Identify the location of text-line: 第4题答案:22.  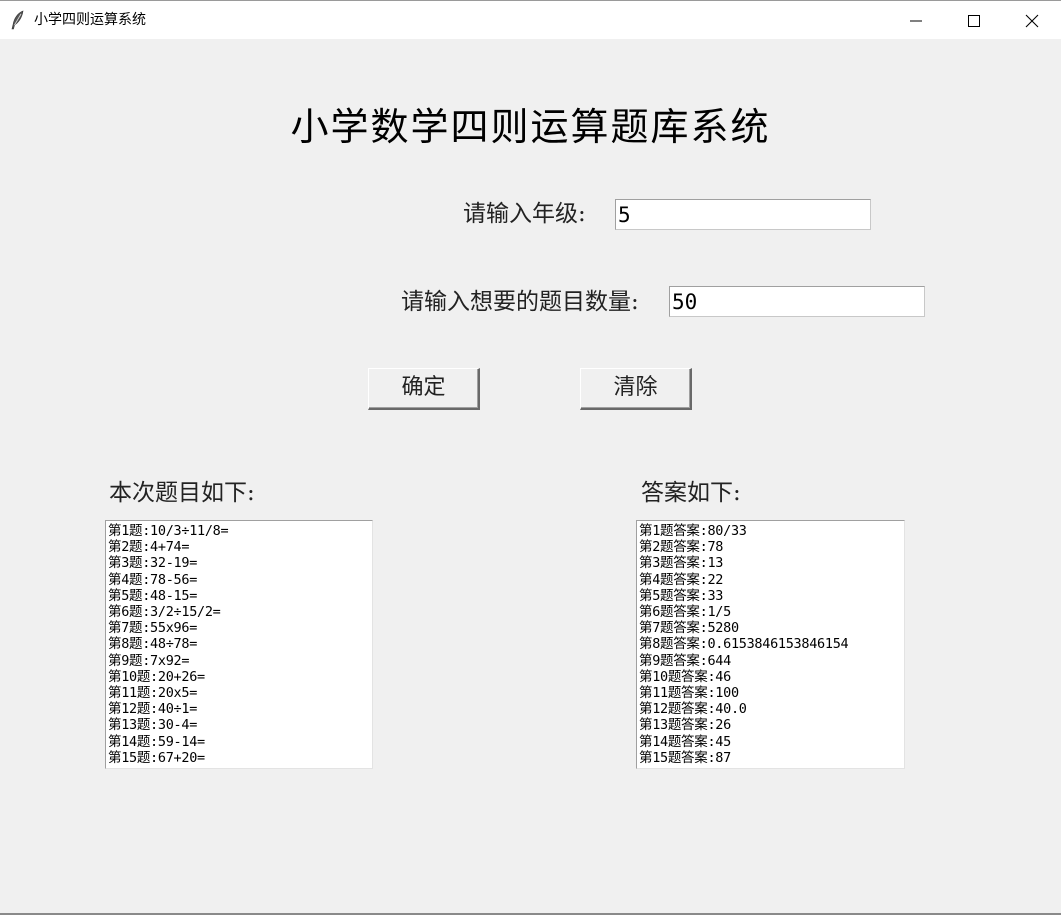
(681, 579).